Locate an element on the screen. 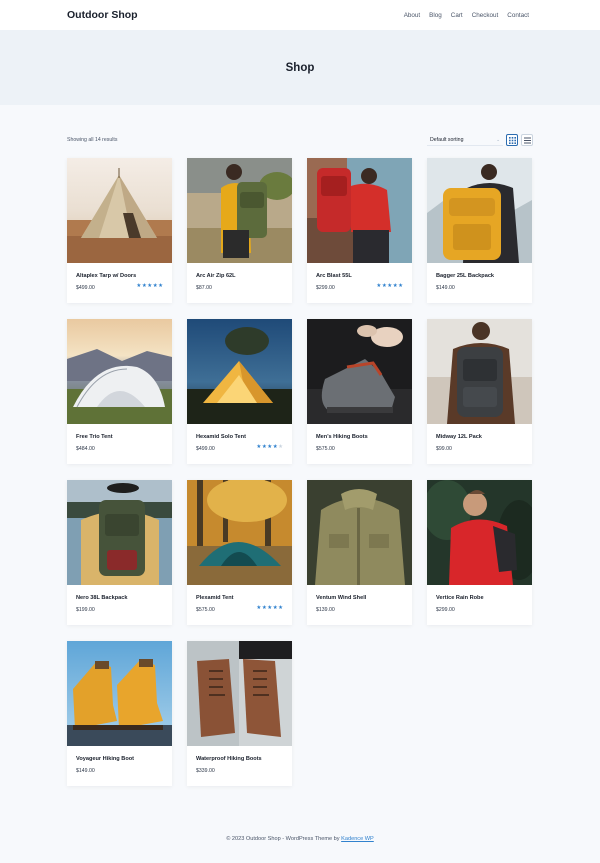  product-card: Waterproof Hiking Boots $339.00 is located at coordinates (239, 713).